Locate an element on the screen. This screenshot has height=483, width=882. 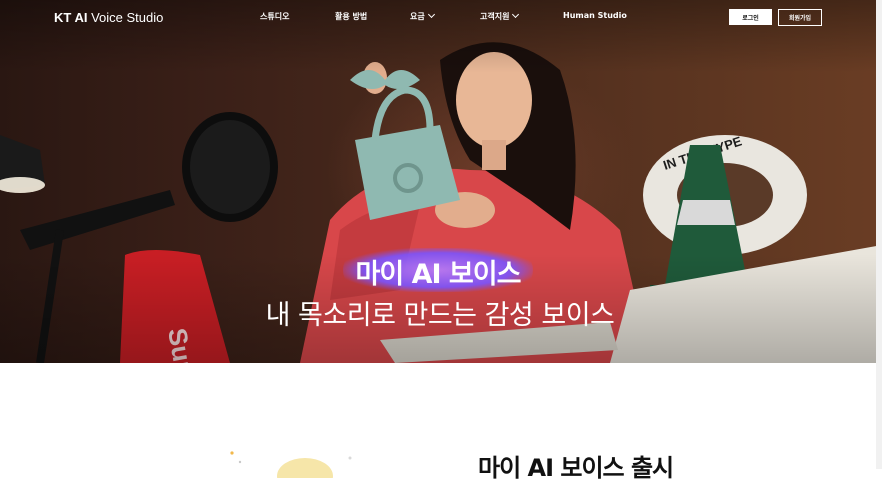
nav-item-studio: 스튜디오 is located at coordinates (274, 16).